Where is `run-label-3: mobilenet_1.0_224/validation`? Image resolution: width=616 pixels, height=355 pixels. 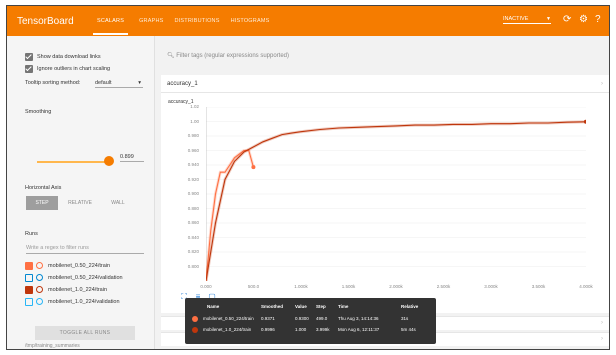
run-label-3: mobilenet_1.0_224/validation is located at coordinates (84, 302).